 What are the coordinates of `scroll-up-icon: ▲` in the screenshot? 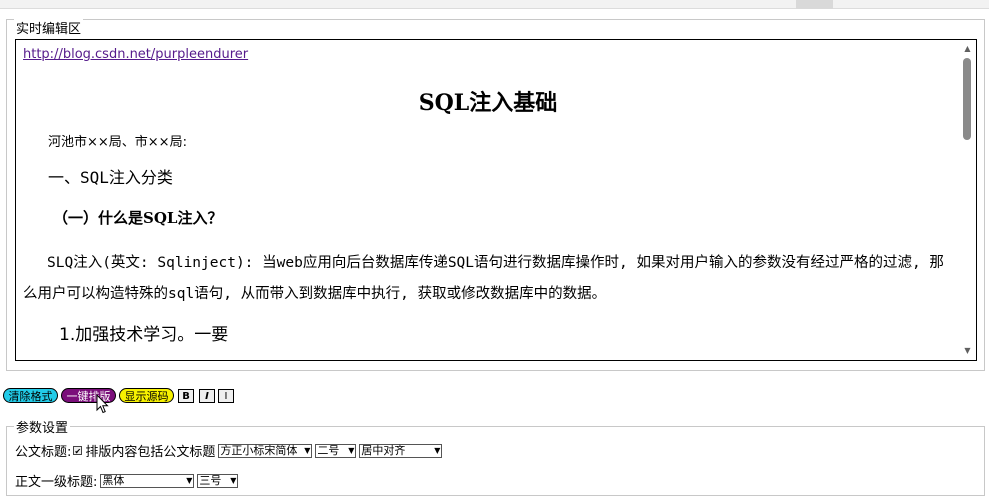 It's located at (967, 49).